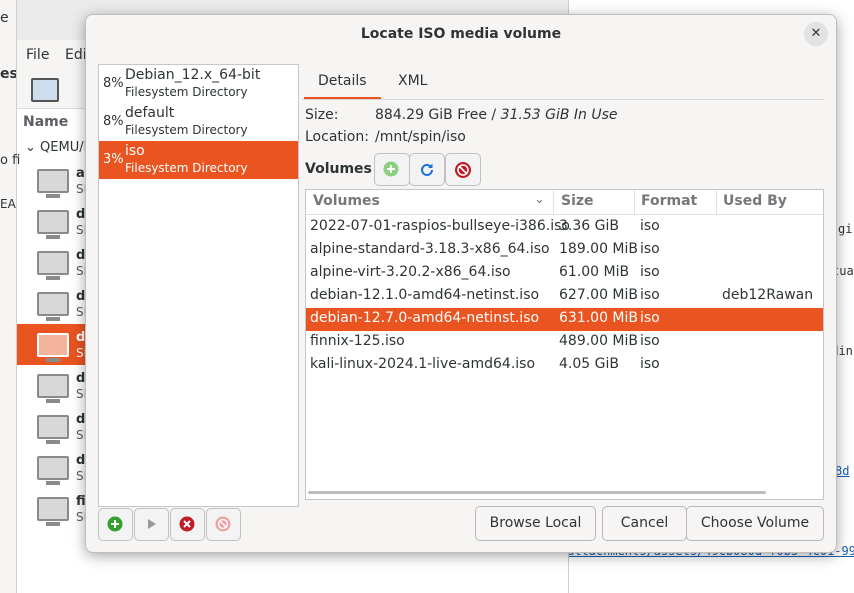 The height and width of the screenshot is (593, 854). I want to click on browse-local-button: Browse Local, so click(535, 523).